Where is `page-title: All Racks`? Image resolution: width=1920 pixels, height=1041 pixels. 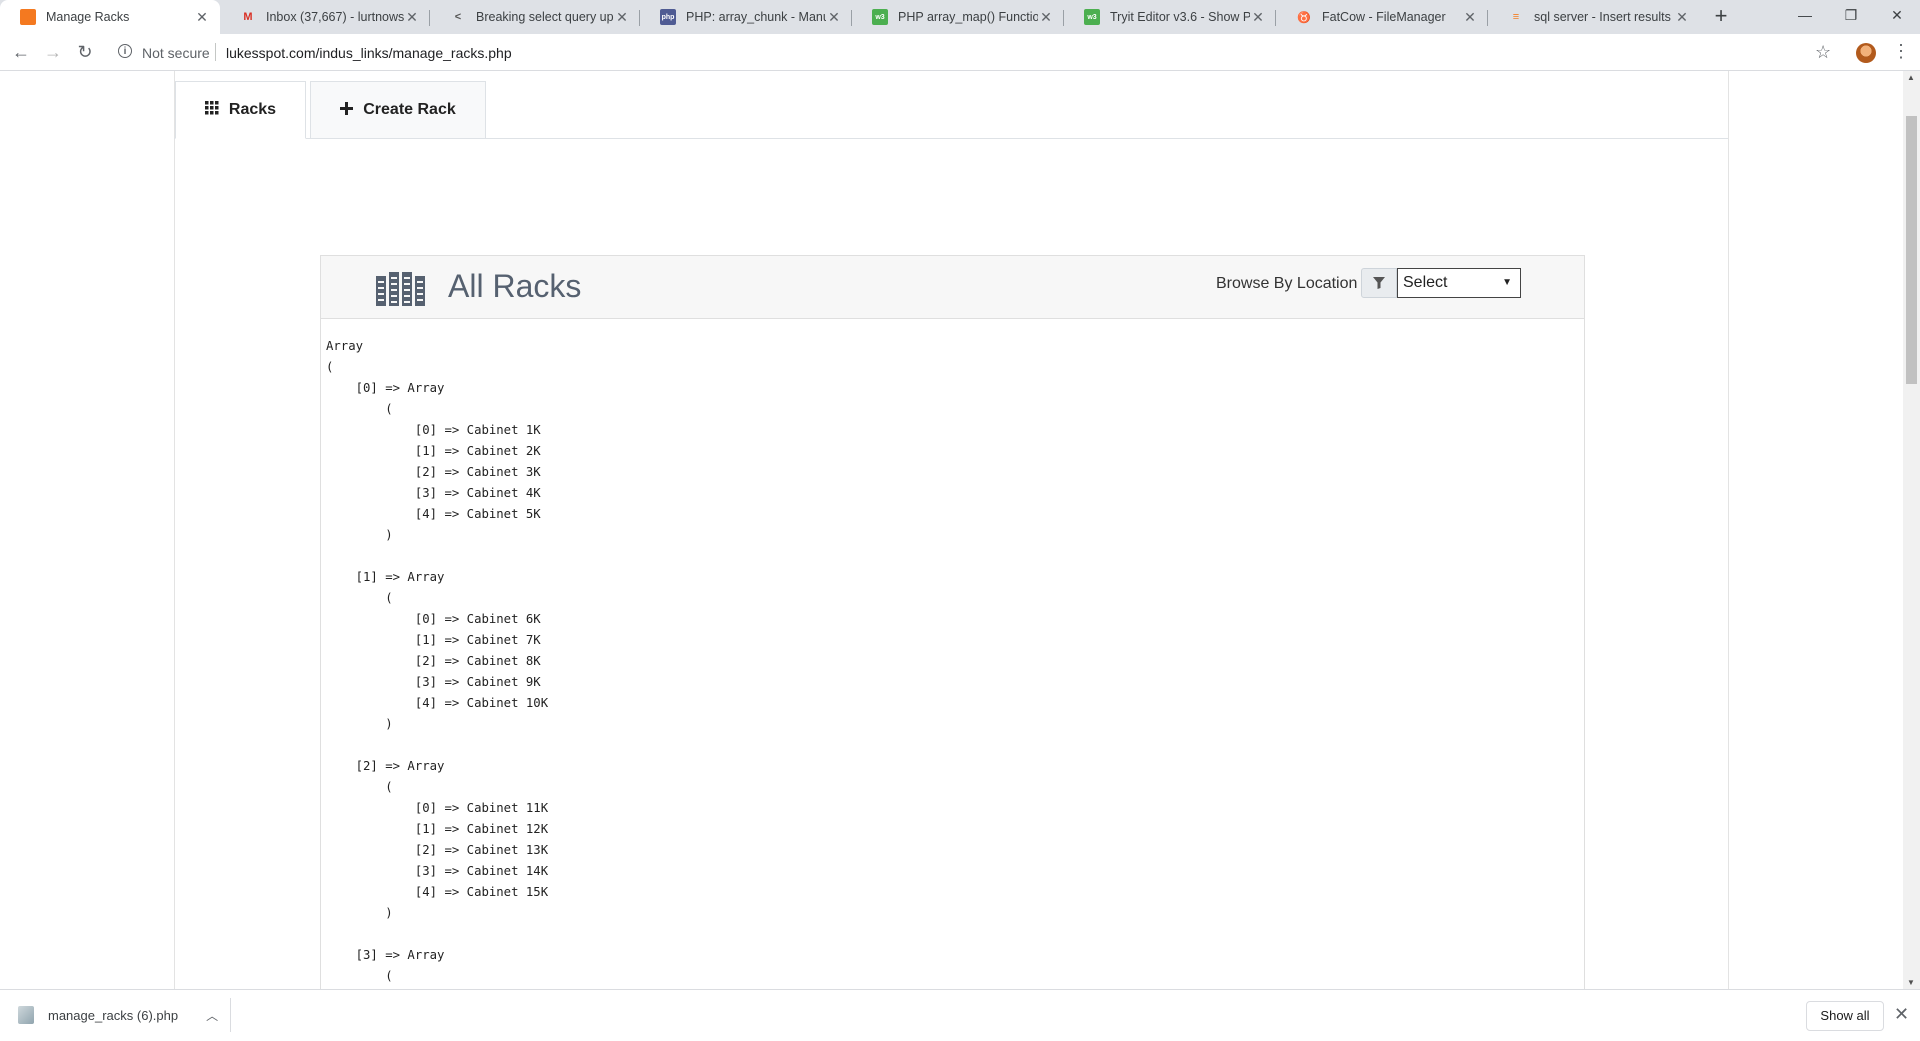
page-title: All Racks is located at coordinates (515, 286).